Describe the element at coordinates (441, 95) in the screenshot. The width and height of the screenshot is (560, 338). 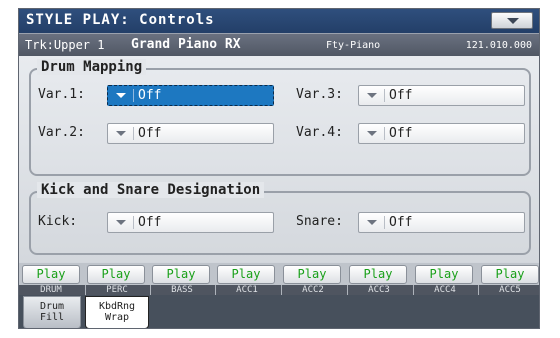
I see `var3-select: Off` at that location.